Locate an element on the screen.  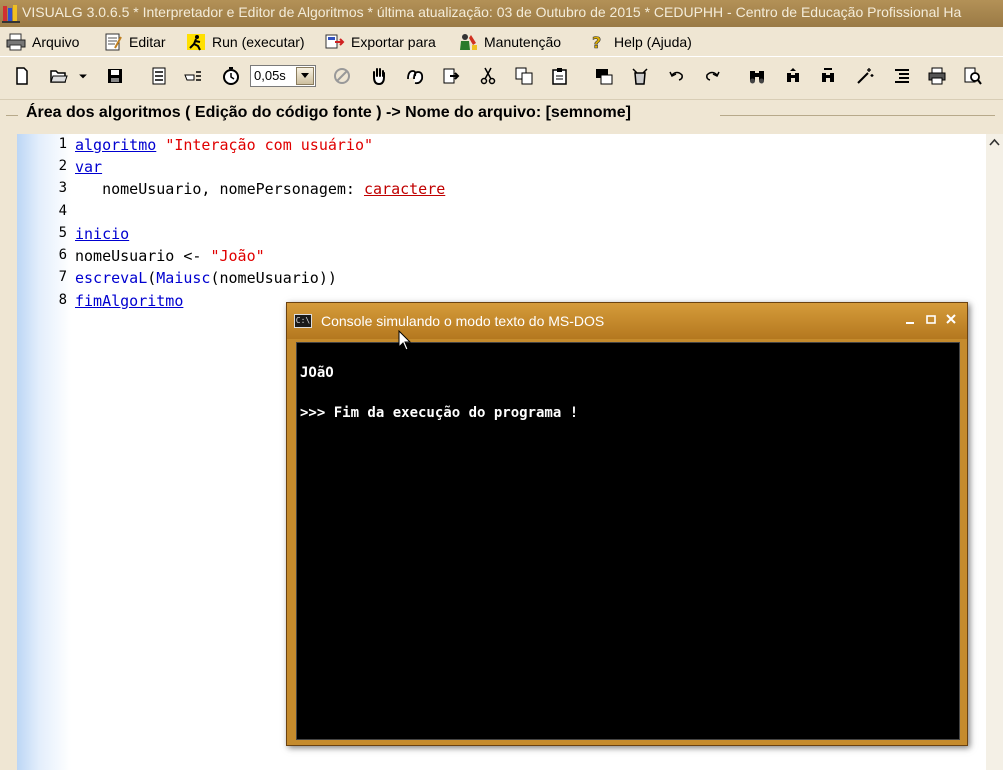
open-recent-dropdown is located at coordinates (83, 76).